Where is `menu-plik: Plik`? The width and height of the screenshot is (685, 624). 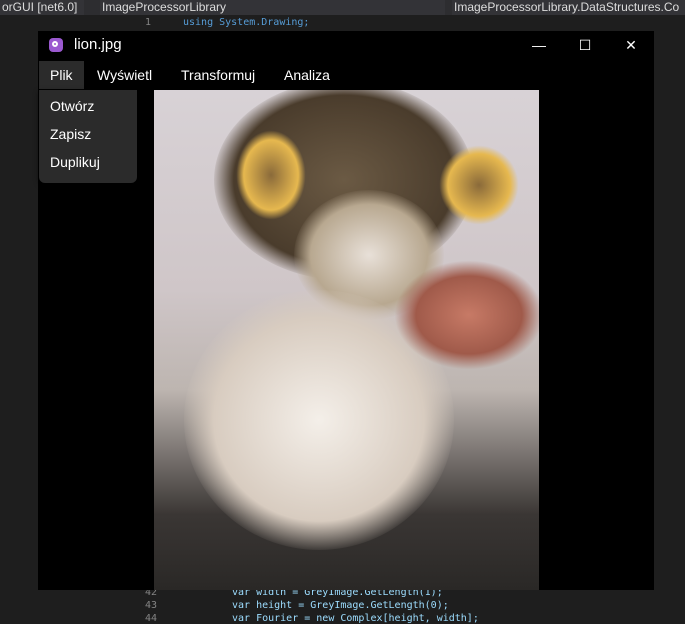
menu-plik: Plik is located at coordinates (61, 75).